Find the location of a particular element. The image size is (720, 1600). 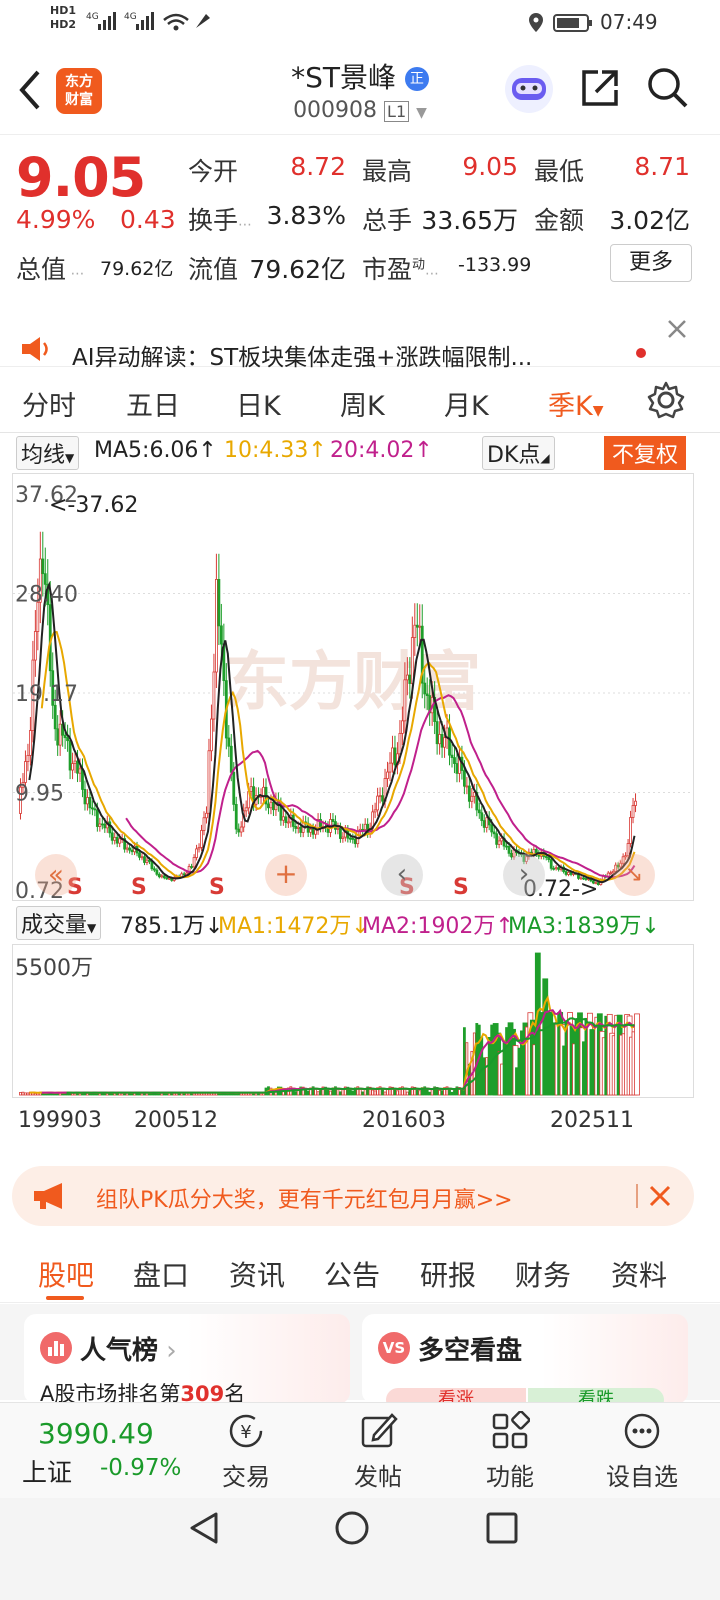

back-arrow-icon is located at coordinates (29, 90).